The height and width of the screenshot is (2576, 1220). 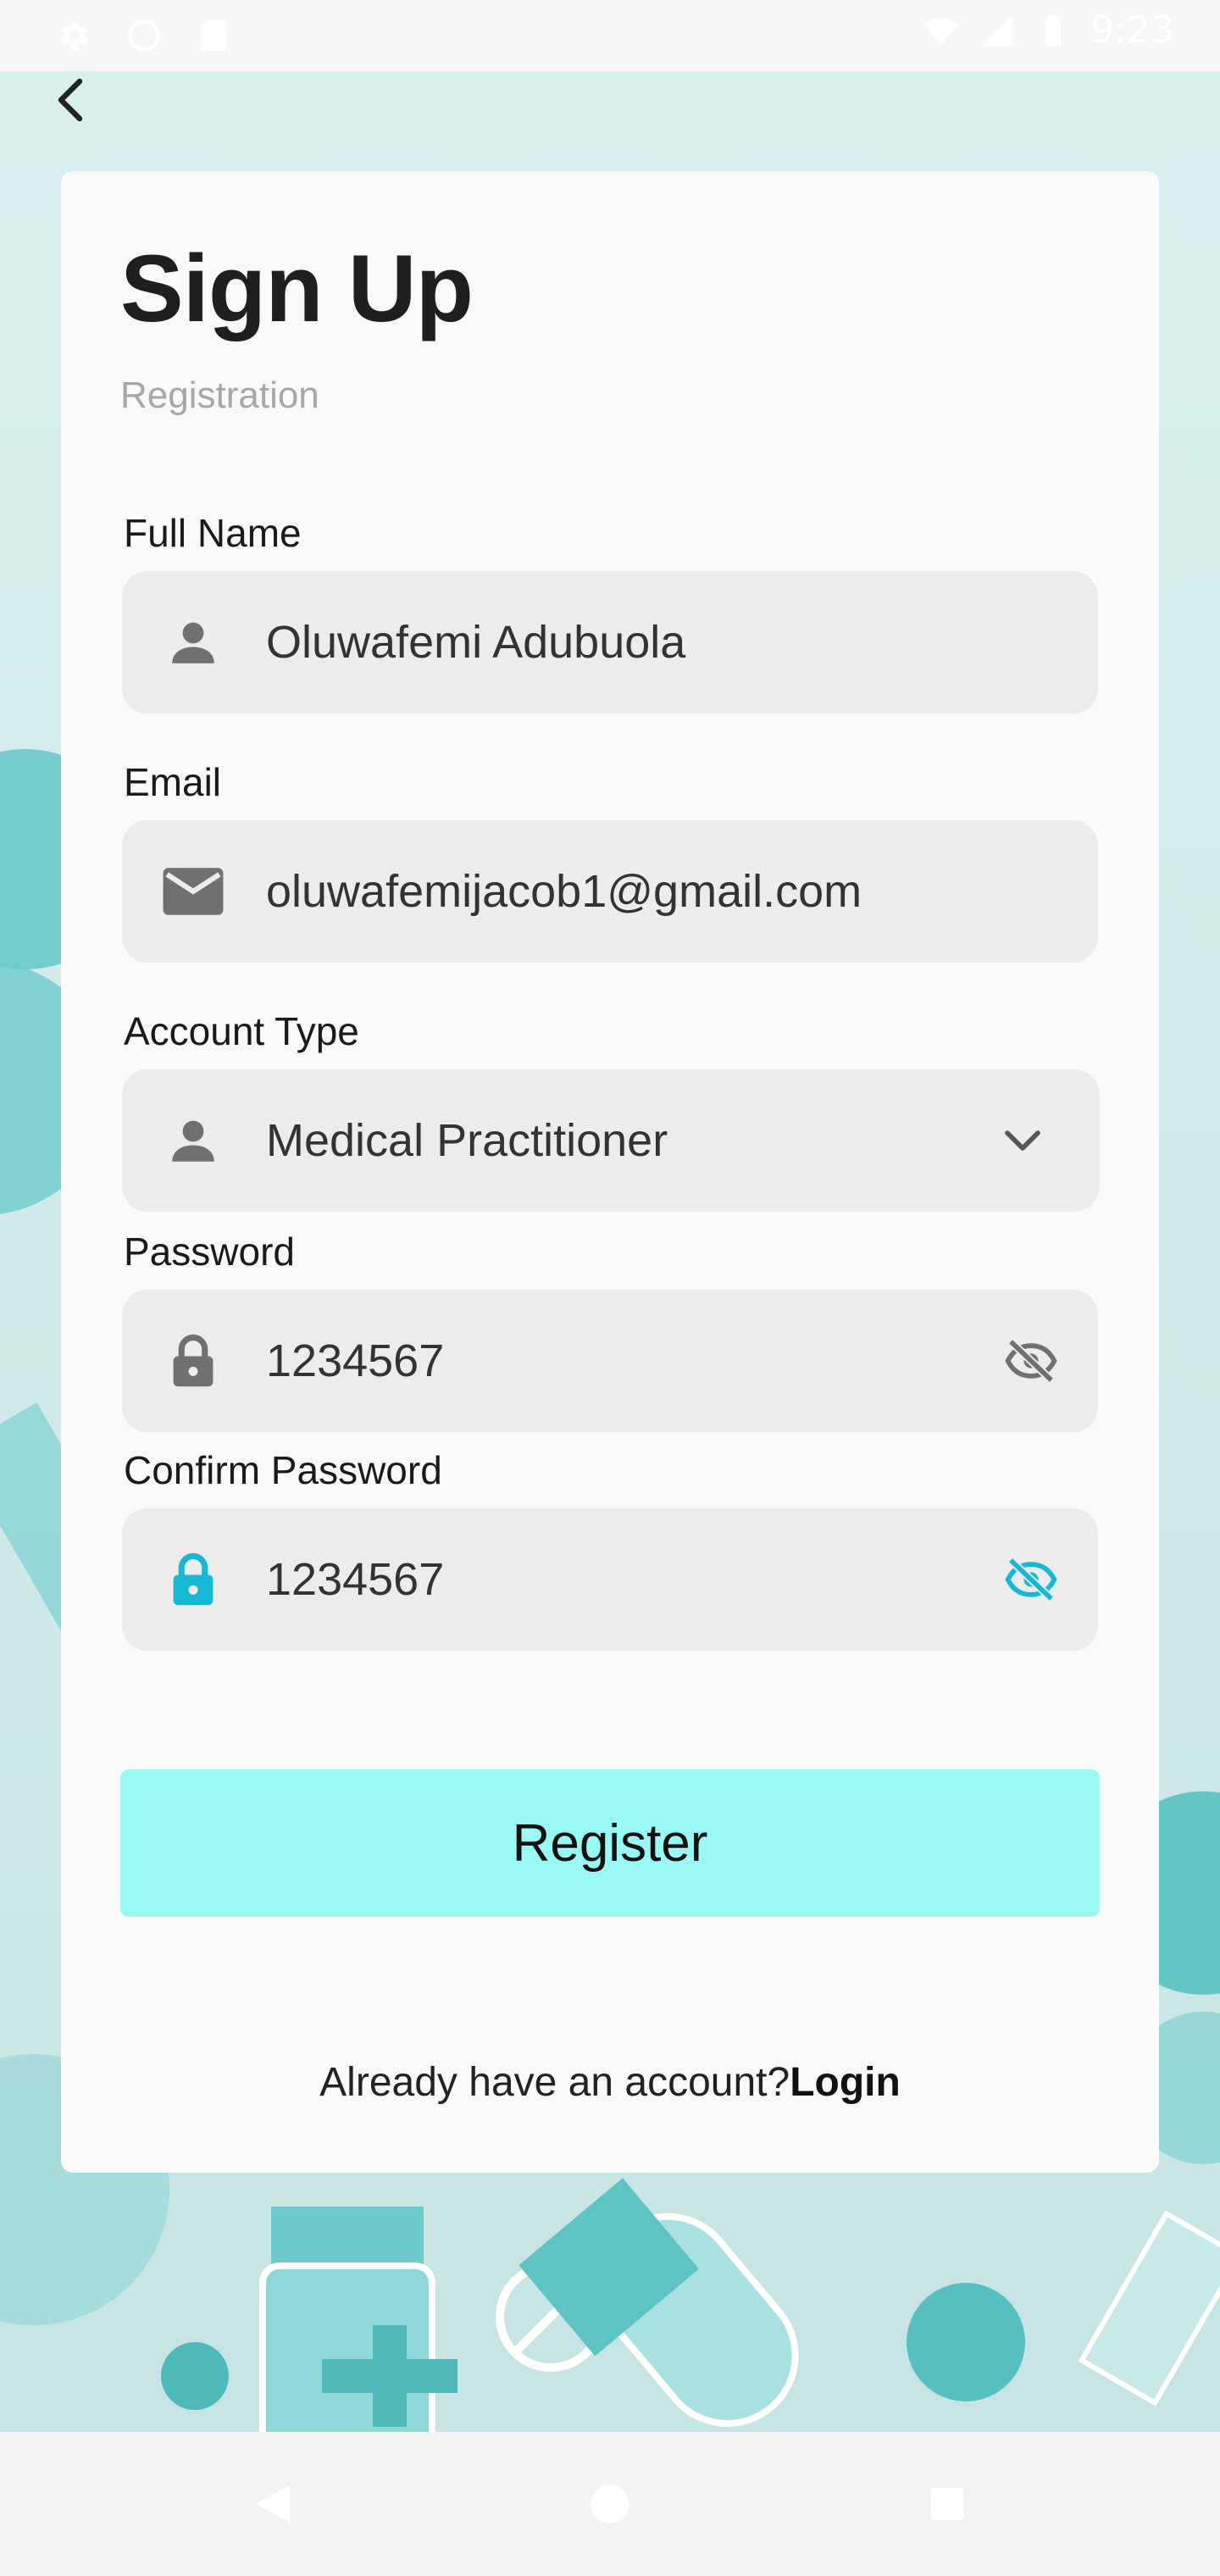 I want to click on account-type-label: Account Type, so click(x=241, y=1031).